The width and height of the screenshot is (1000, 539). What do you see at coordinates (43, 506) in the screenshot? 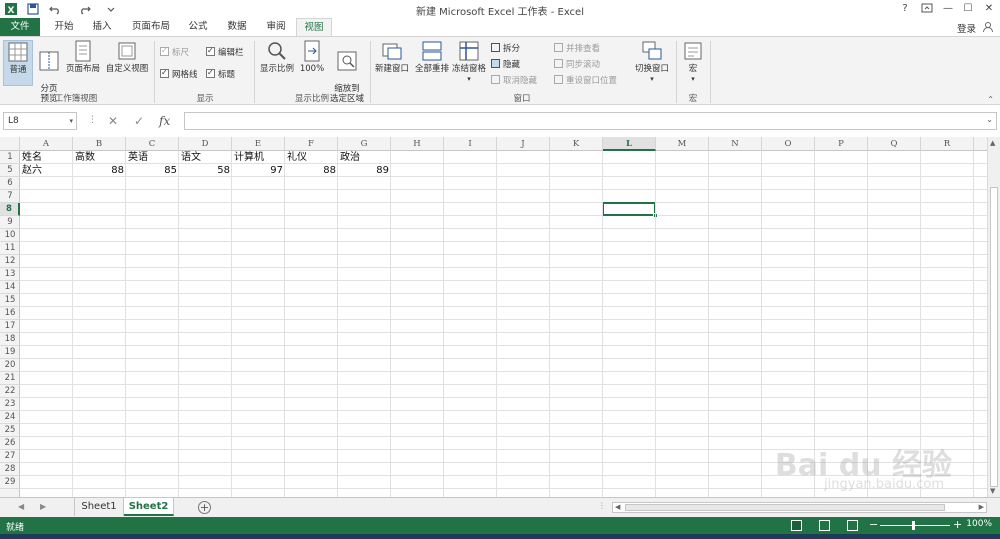
I see `next-sheet-icon: ▶` at bounding box center [43, 506].